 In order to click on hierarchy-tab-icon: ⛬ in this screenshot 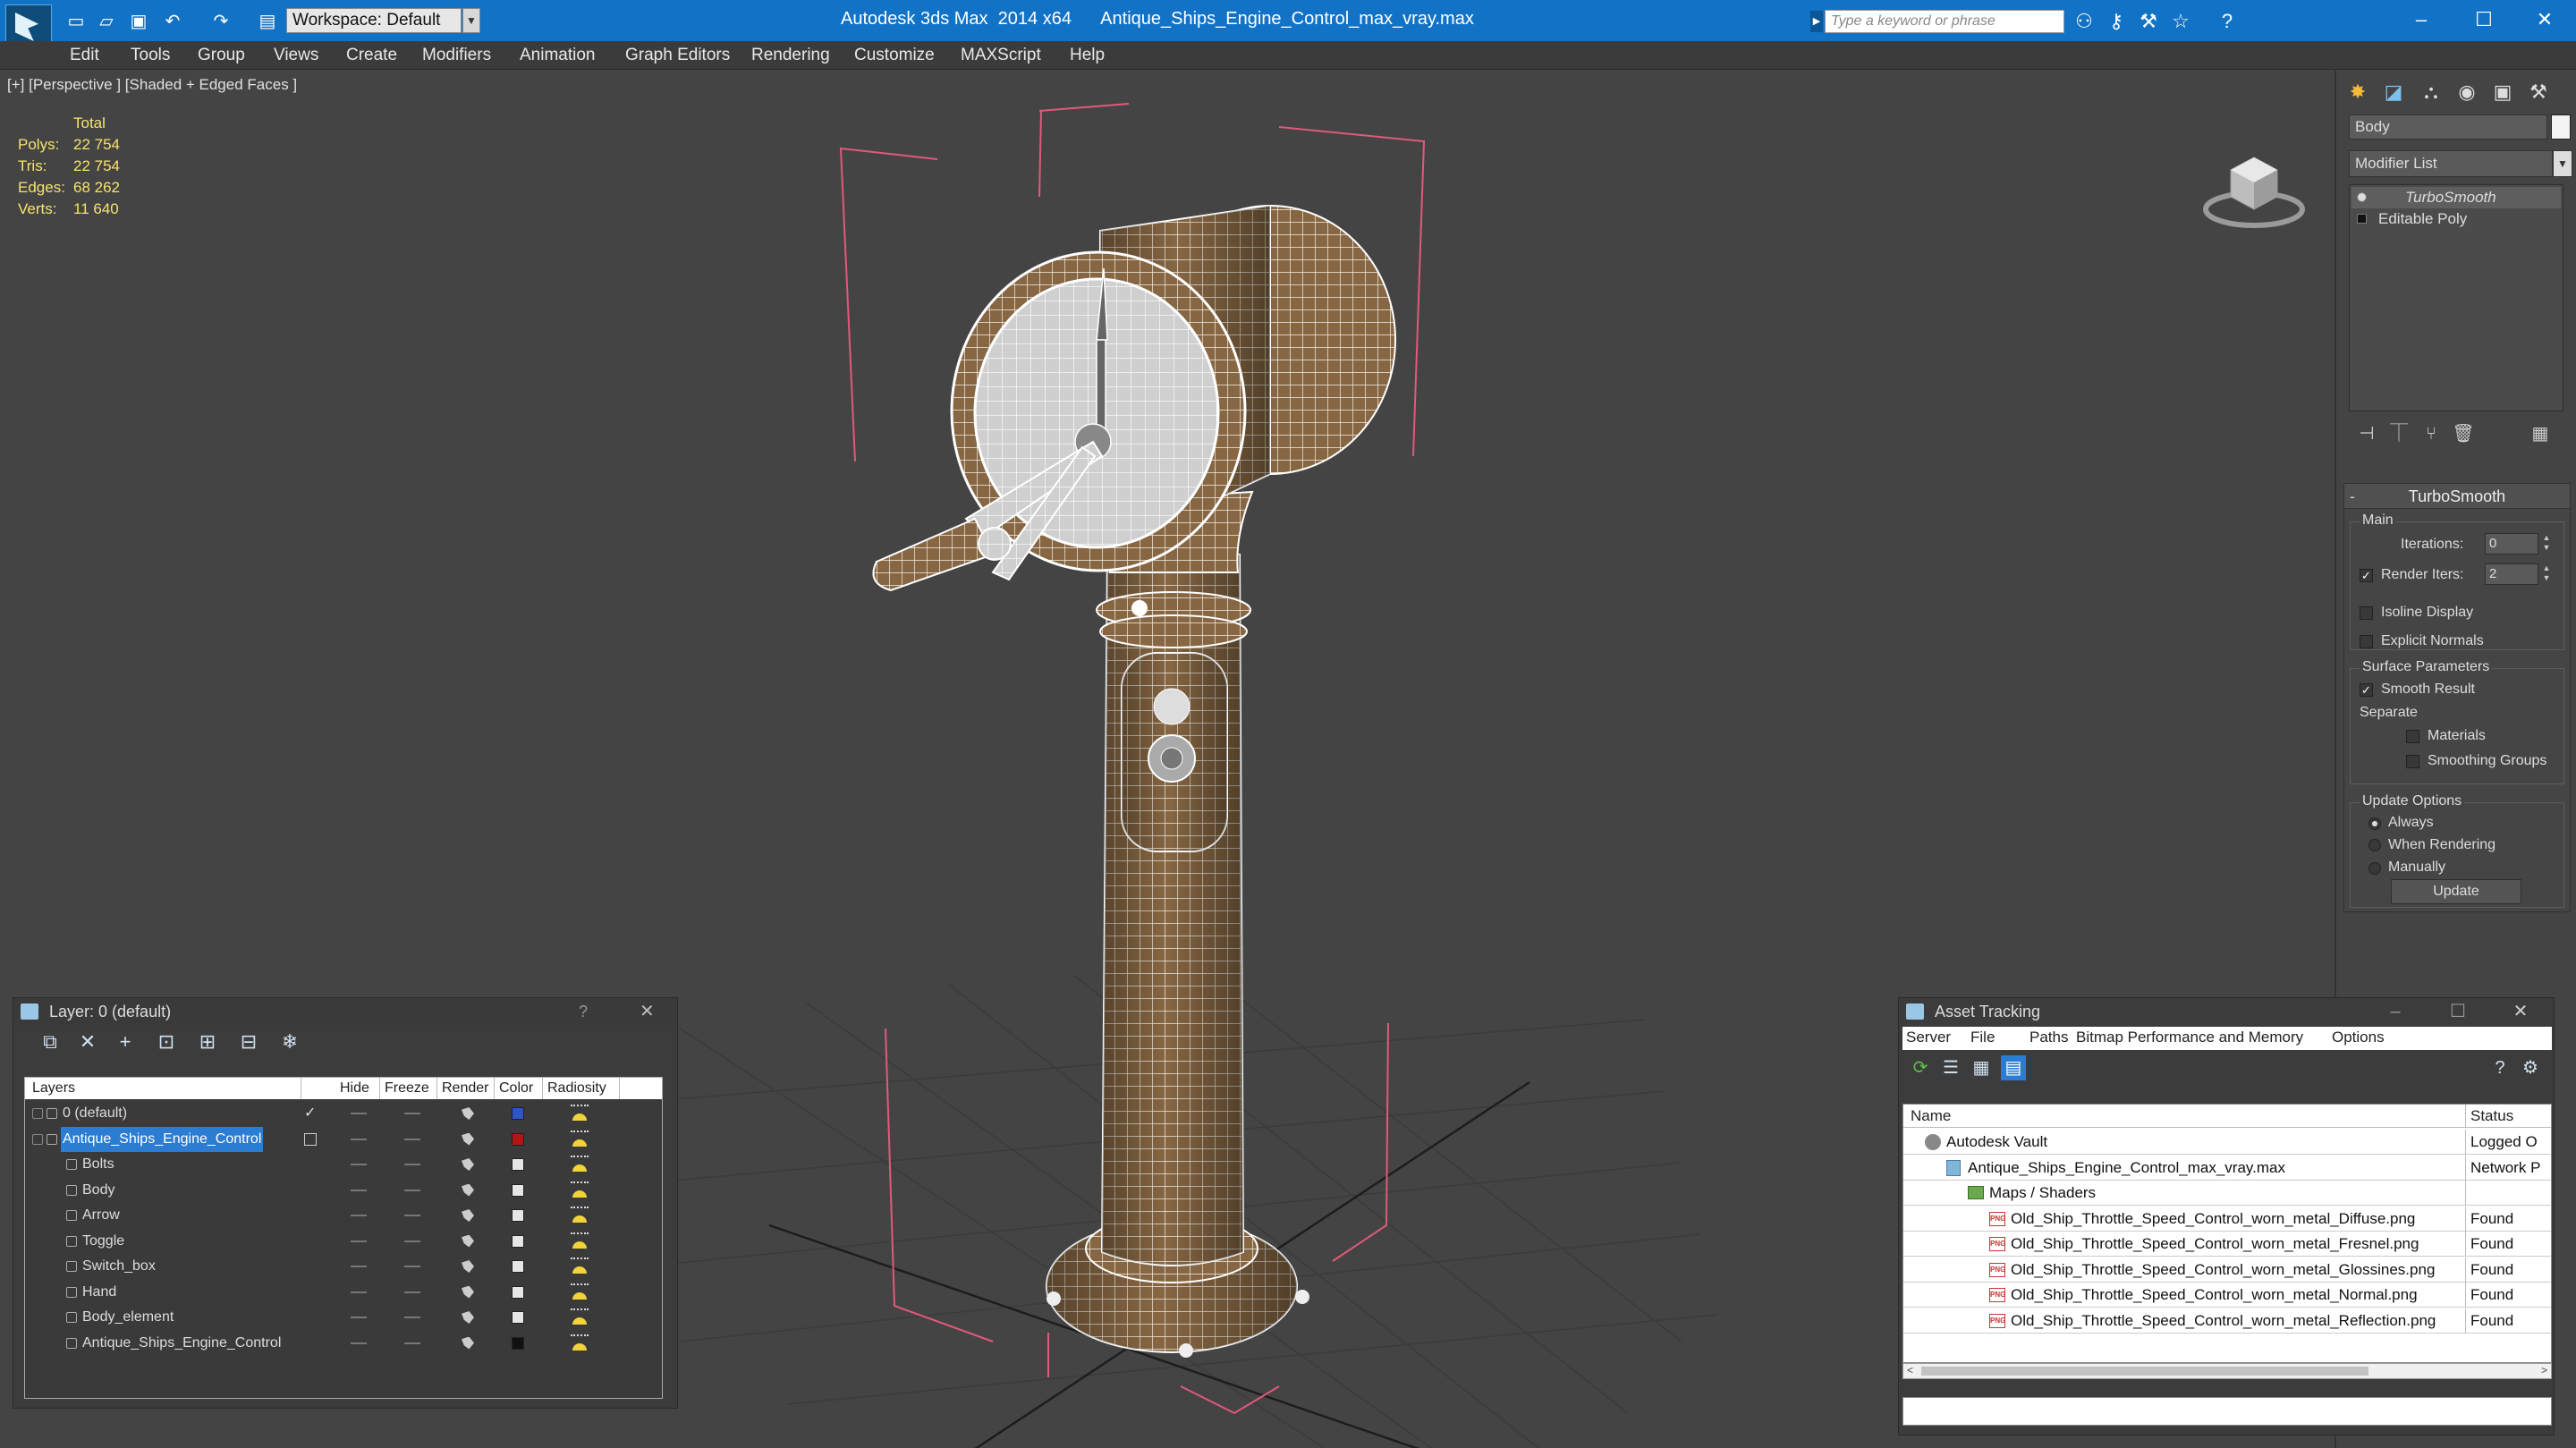, I will do `click(2431, 92)`.